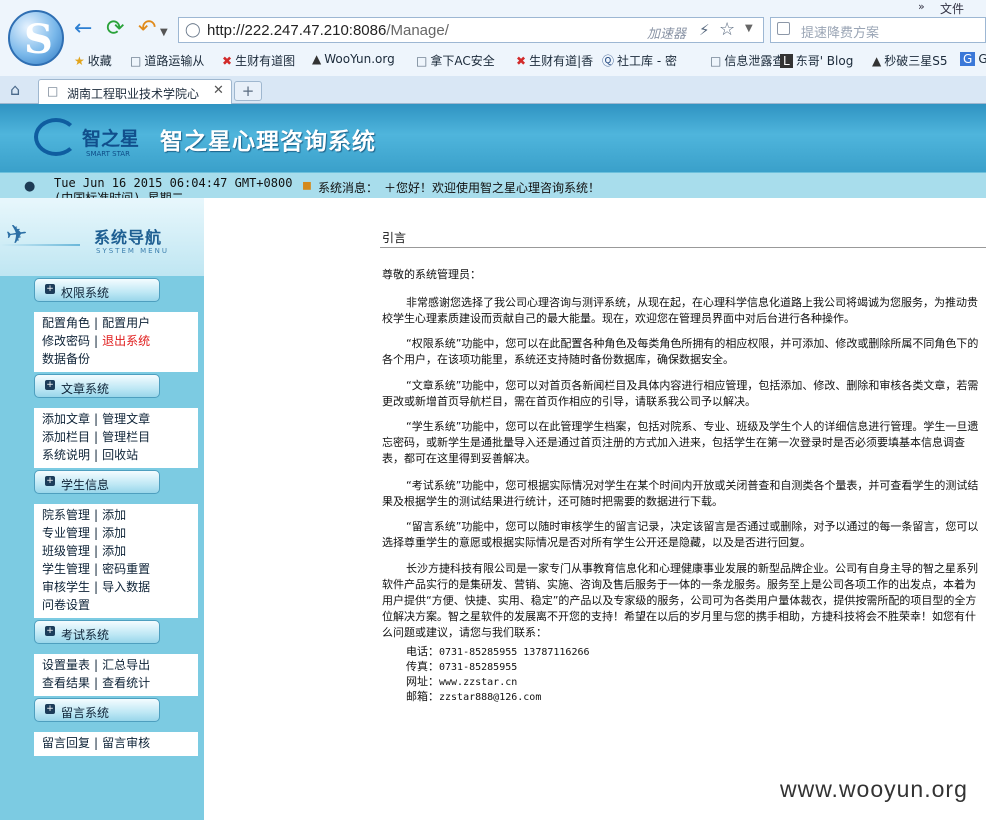 The image size is (986, 820). Describe the element at coordinates (126, 587) in the screenshot. I see `nav-link: 导入数据` at that location.